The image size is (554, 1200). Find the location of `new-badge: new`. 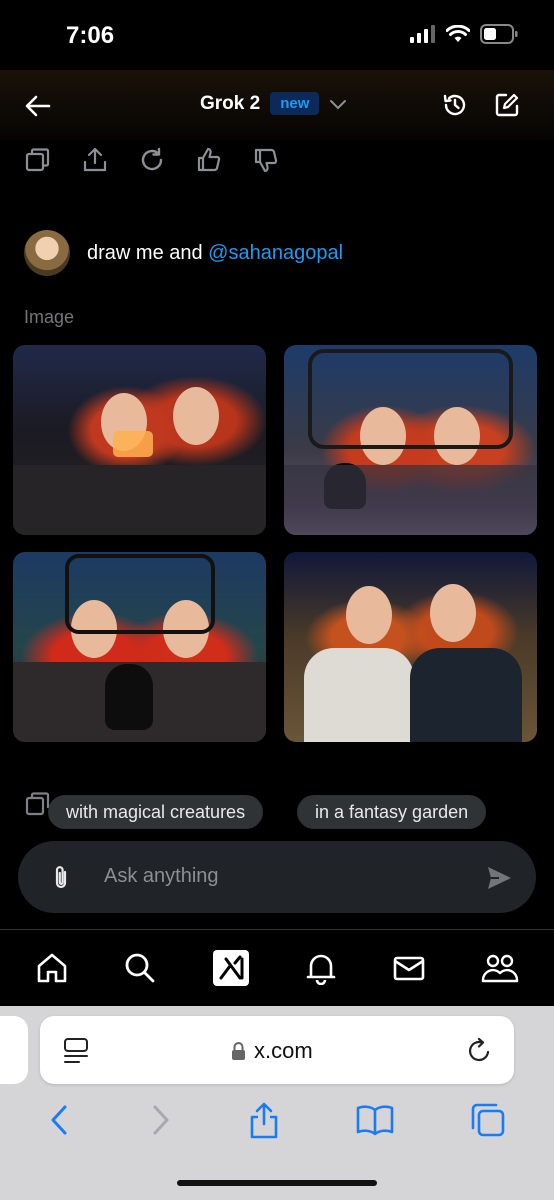

new-badge: new is located at coordinates (295, 103).